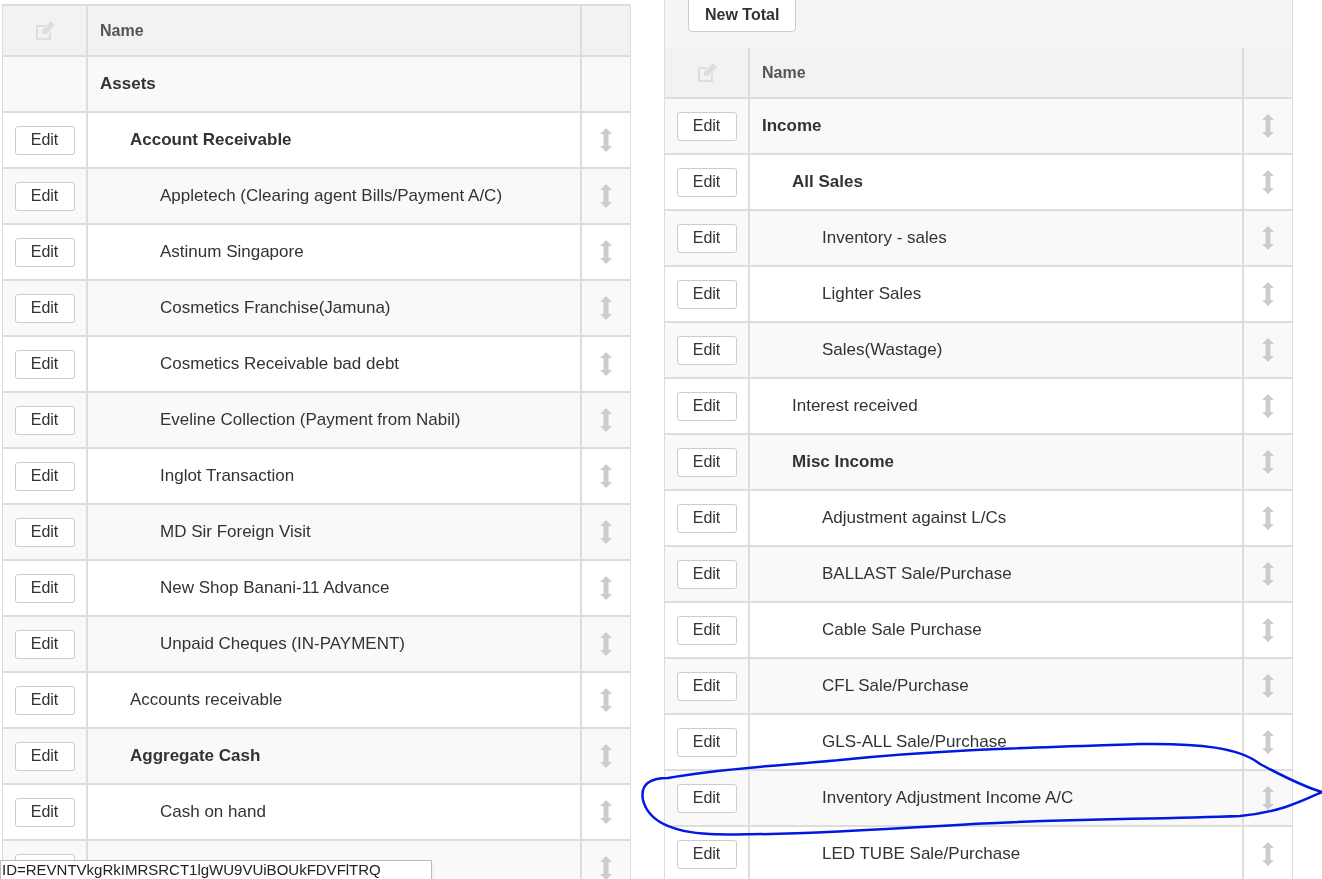 This screenshot has width=1322, height=879. What do you see at coordinates (917, 574) in the screenshot?
I see `account-name: BALLAST Sale/Purchase` at bounding box center [917, 574].